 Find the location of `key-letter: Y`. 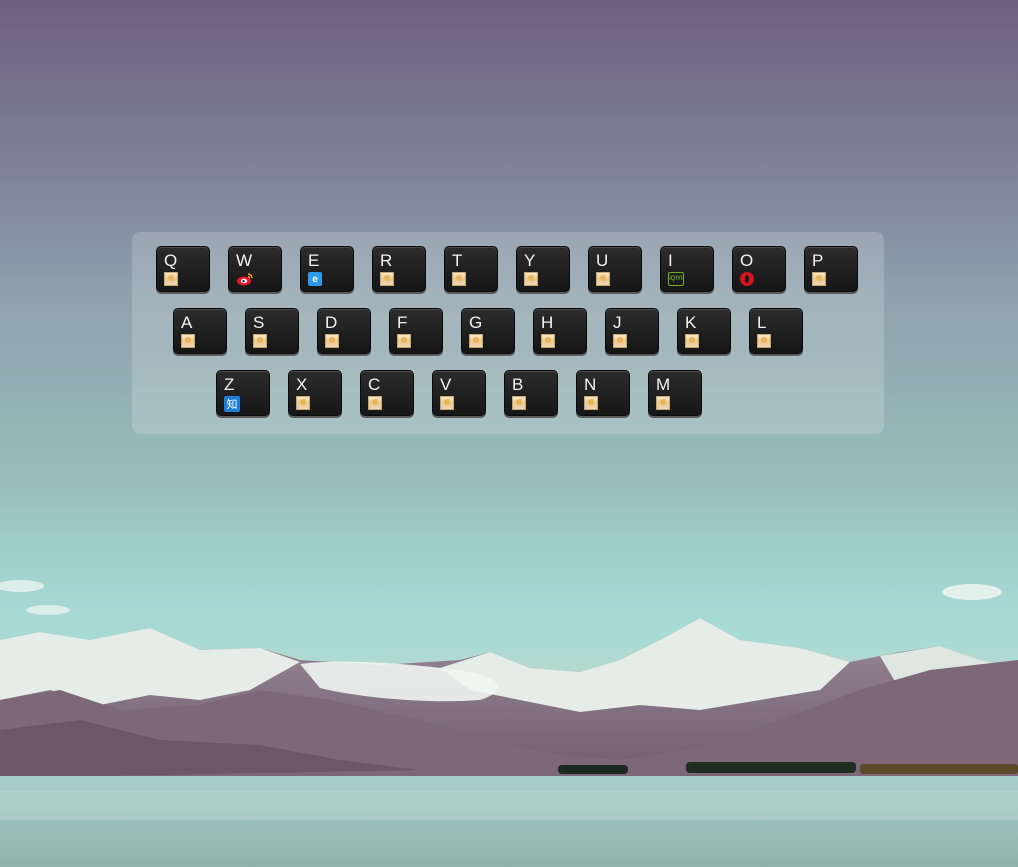

key-letter: Y is located at coordinates (530, 260).